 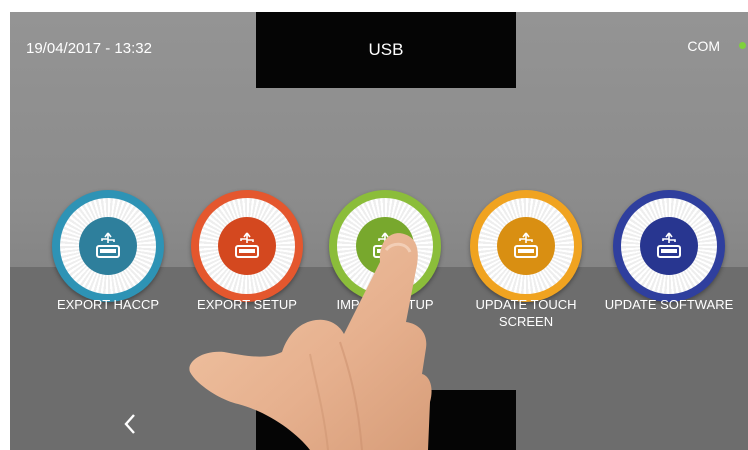 I want to click on import-setup-button: IMPORT SETUP, so click(x=385, y=270).